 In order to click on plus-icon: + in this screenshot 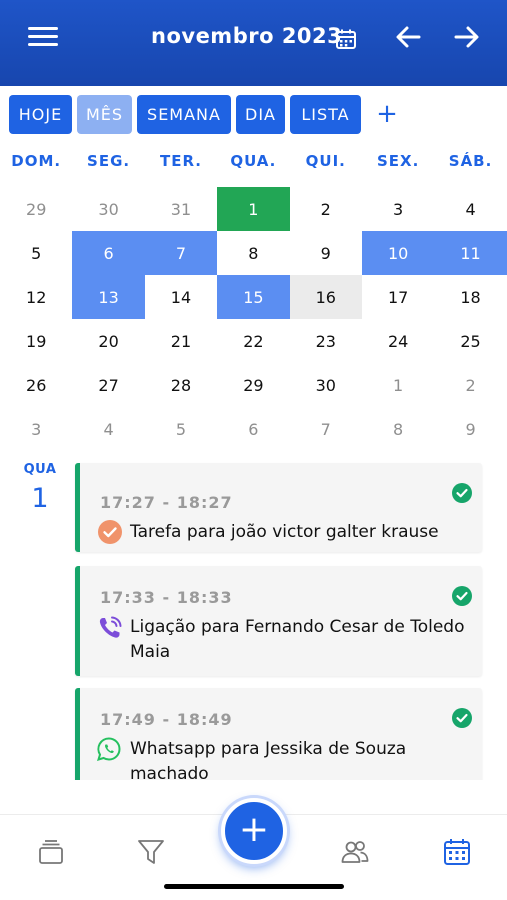, I will do `click(254, 829)`.